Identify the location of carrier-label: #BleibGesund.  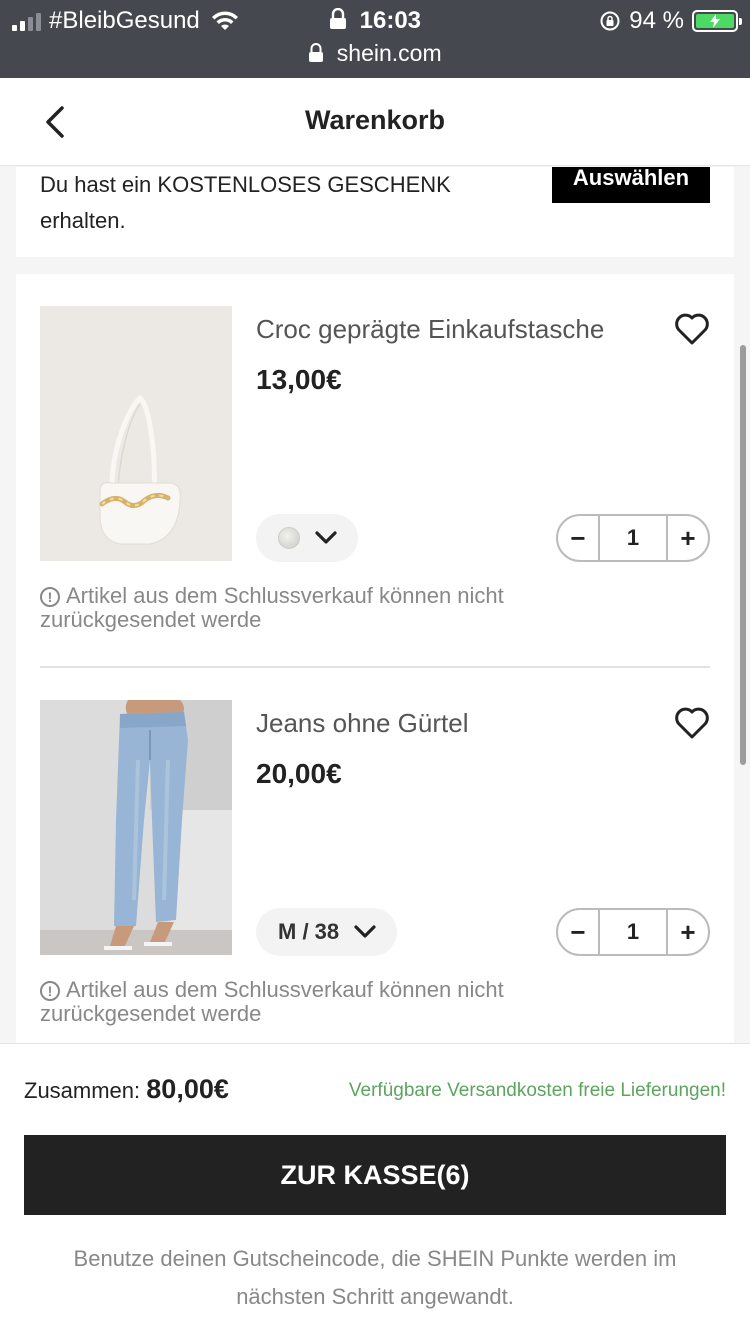
(124, 20).